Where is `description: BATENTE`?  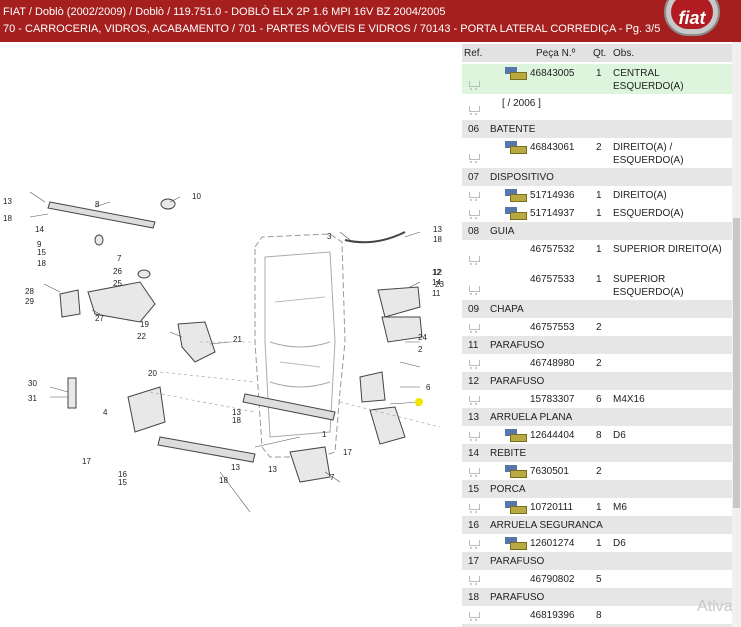
description: BATENTE is located at coordinates (513, 129).